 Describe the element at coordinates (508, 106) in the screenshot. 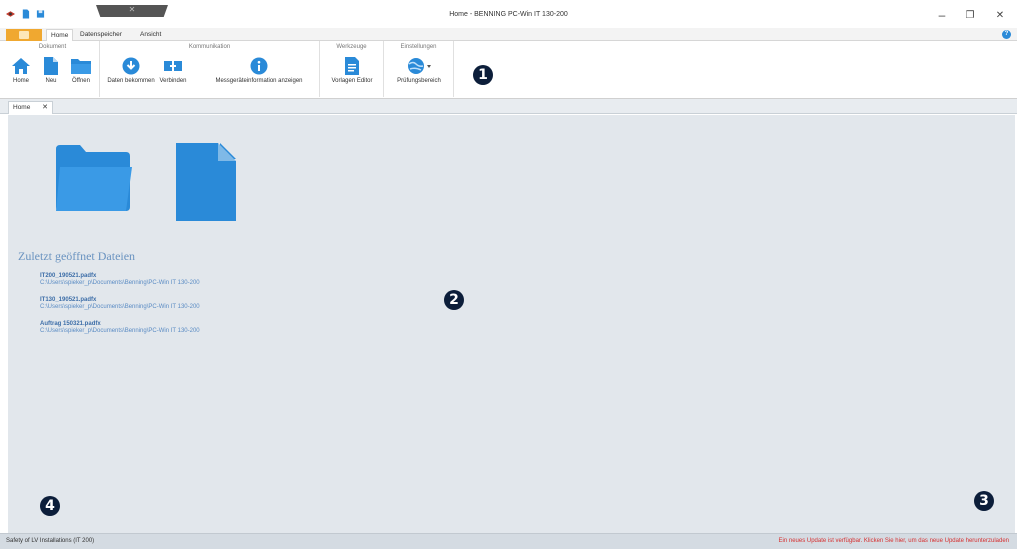

I see `document-tab-strip: Home ✕` at that location.